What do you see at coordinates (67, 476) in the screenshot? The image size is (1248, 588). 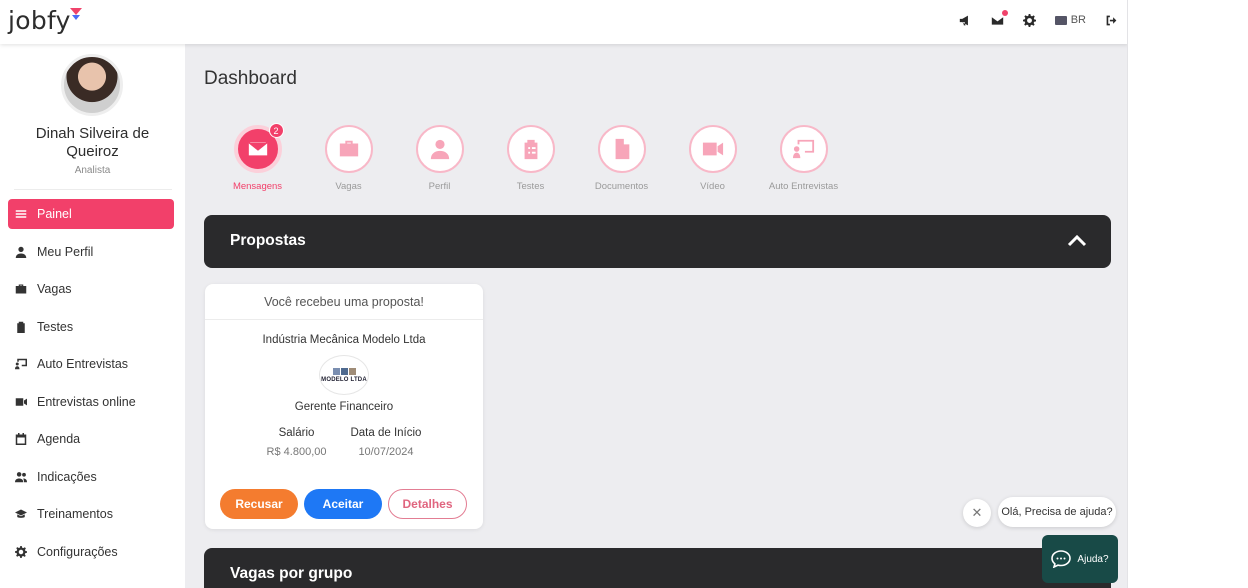 I see `sidebar-item-label: Indicações` at bounding box center [67, 476].